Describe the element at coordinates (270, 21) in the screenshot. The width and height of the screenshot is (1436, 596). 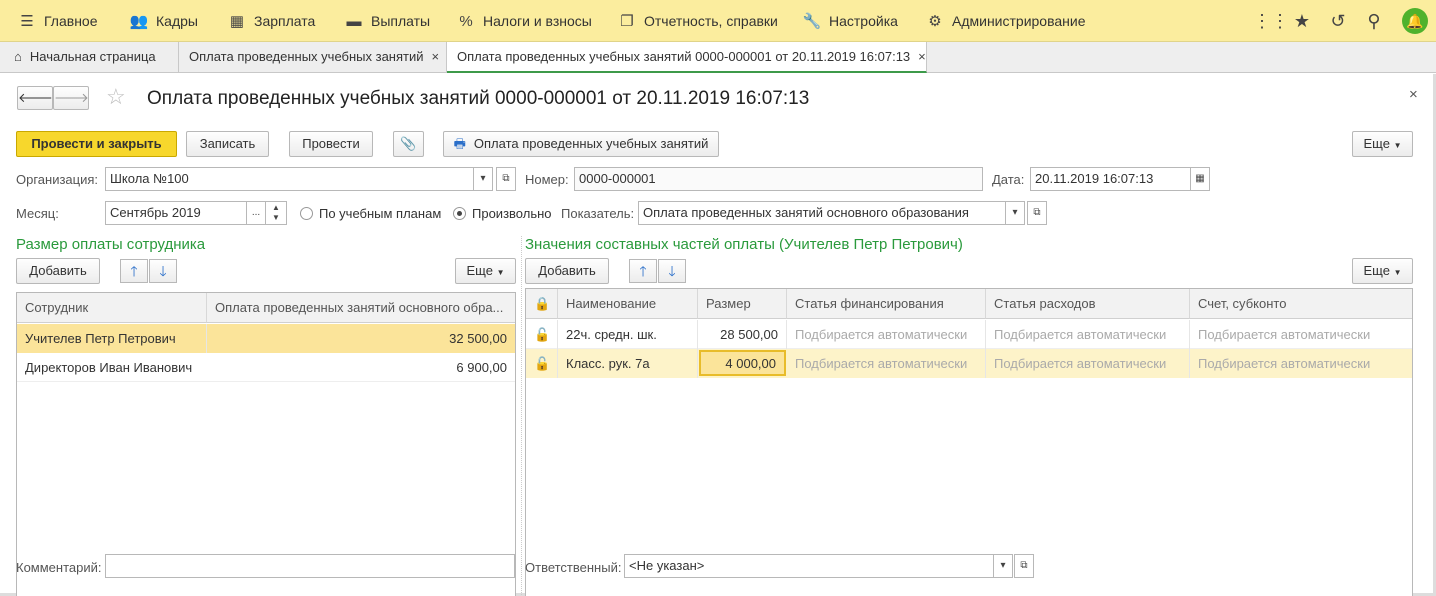
I see `menu-item-salary: ▦ Зарплата` at that location.